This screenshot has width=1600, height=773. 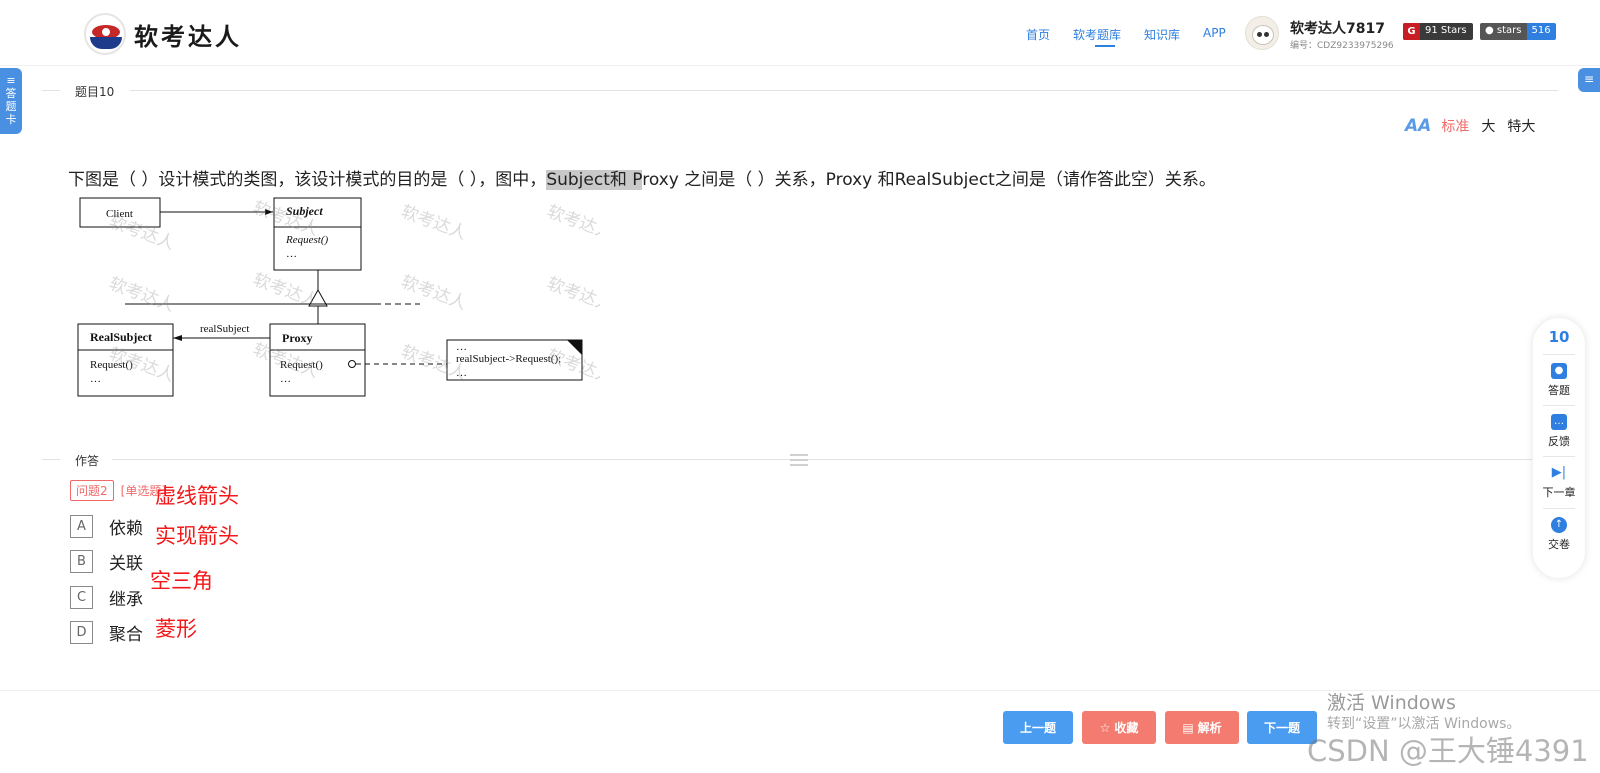 What do you see at coordinates (92, 490) in the screenshot?
I see `question-number-badge: 问题2` at bounding box center [92, 490].